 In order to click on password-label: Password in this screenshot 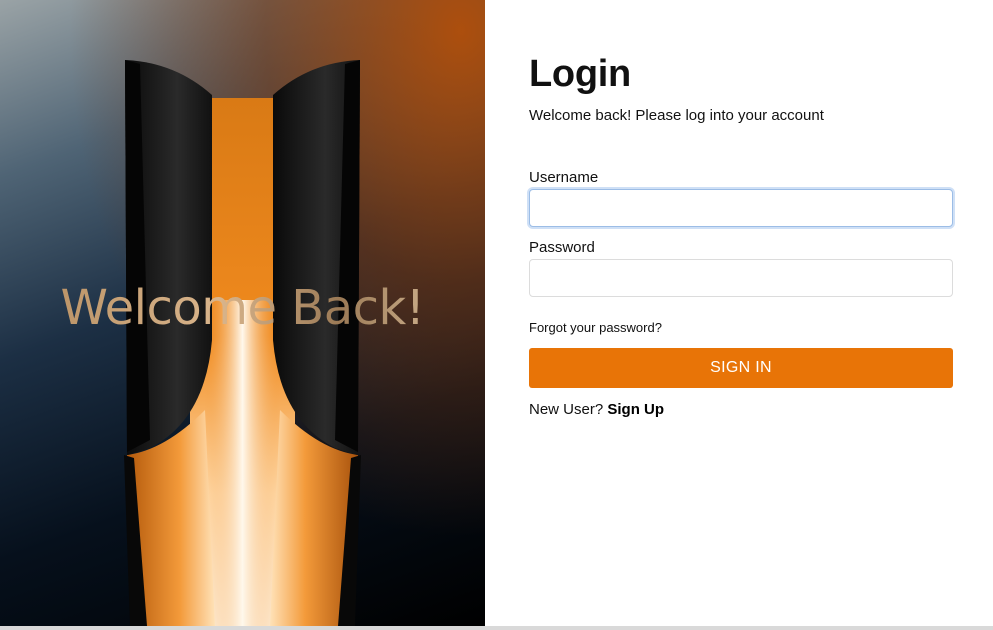, I will do `click(562, 247)`.